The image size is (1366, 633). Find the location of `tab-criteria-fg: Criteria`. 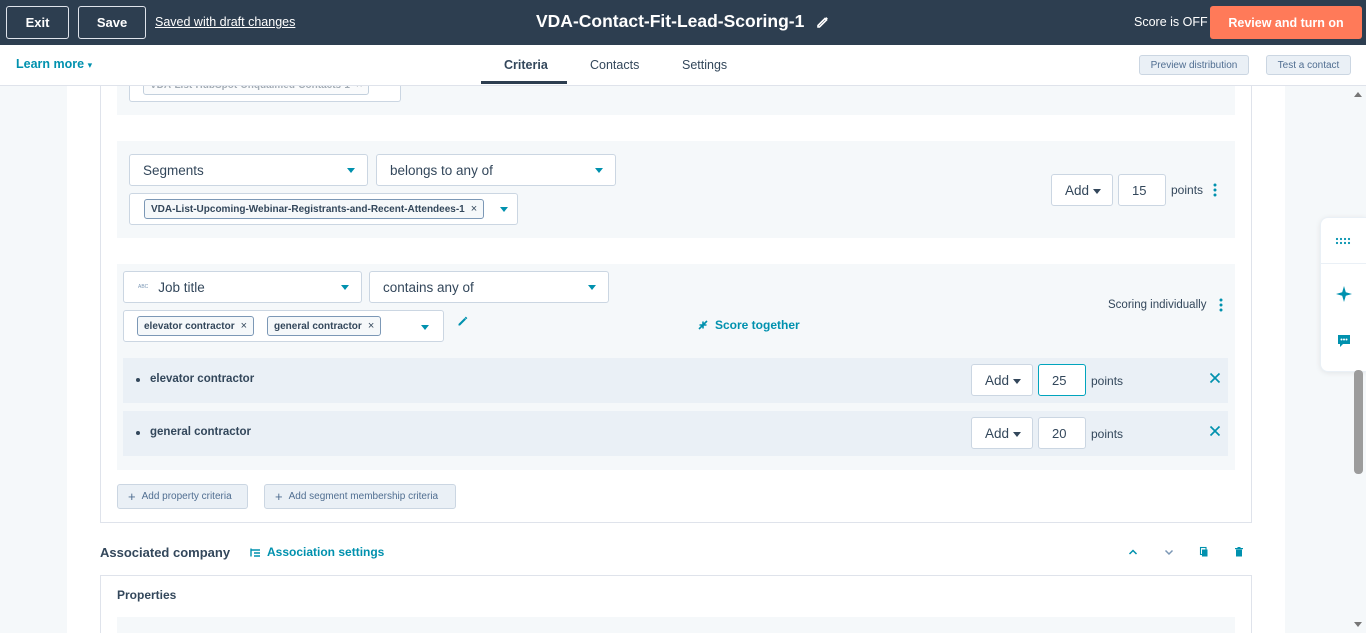

tab-criteria-fg: Criteria is located at coordinates (526, 65).